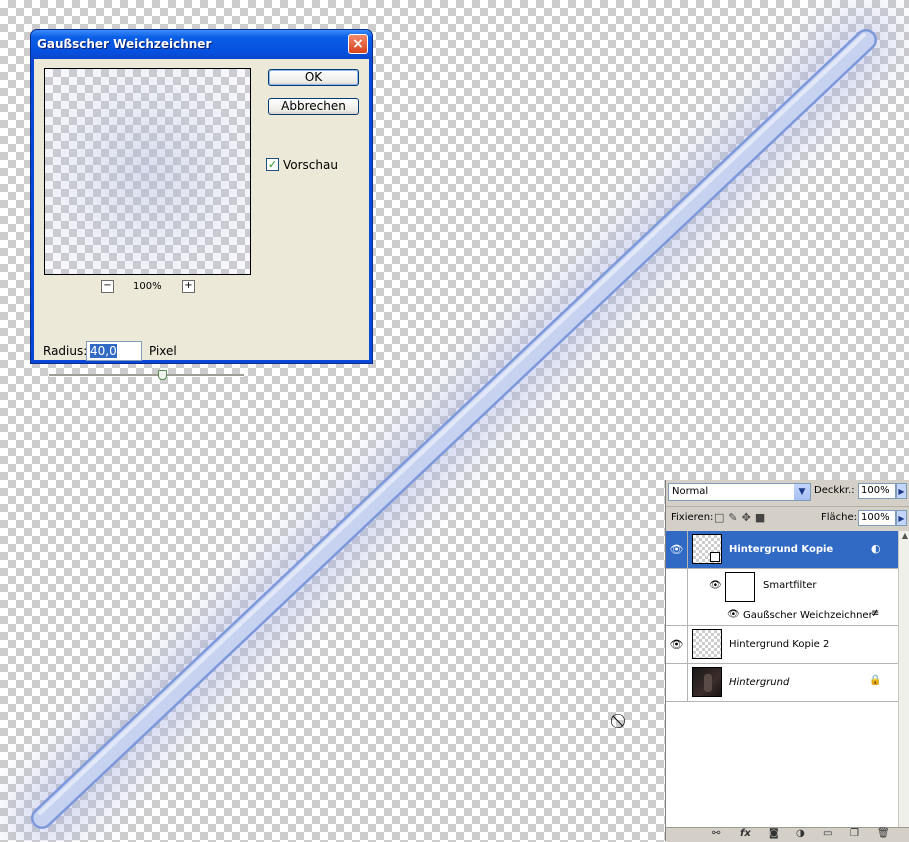 Image resolution: width=909 pixels, height=842 pixels. I want to click on new-layer-icon: ❐, so click(854, 833).